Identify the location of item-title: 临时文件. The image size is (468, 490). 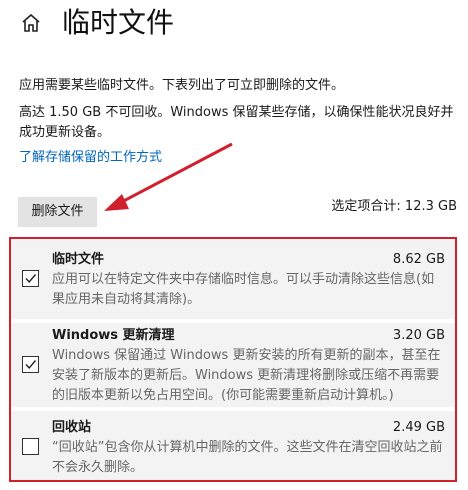
(78, 259).